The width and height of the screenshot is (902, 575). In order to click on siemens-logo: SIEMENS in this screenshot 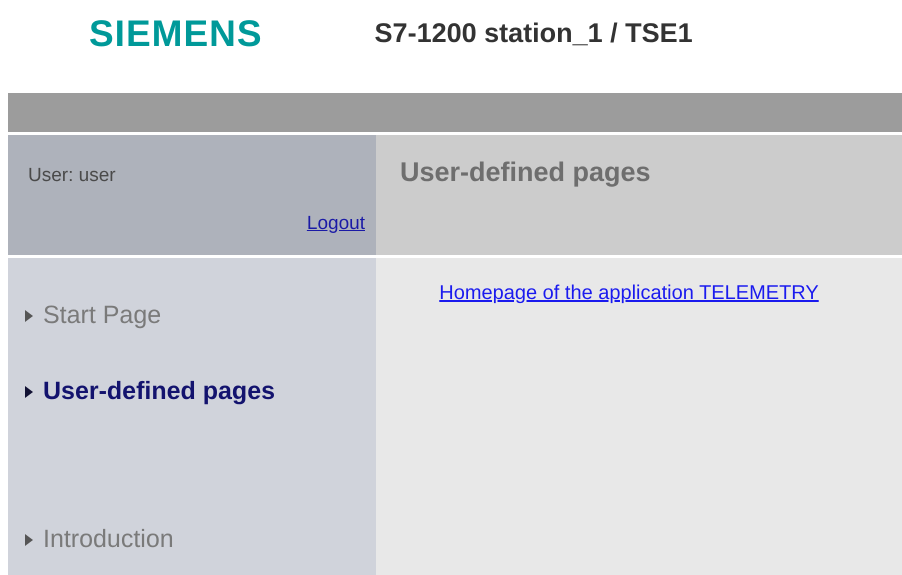, I will do `click(176, 33)`.